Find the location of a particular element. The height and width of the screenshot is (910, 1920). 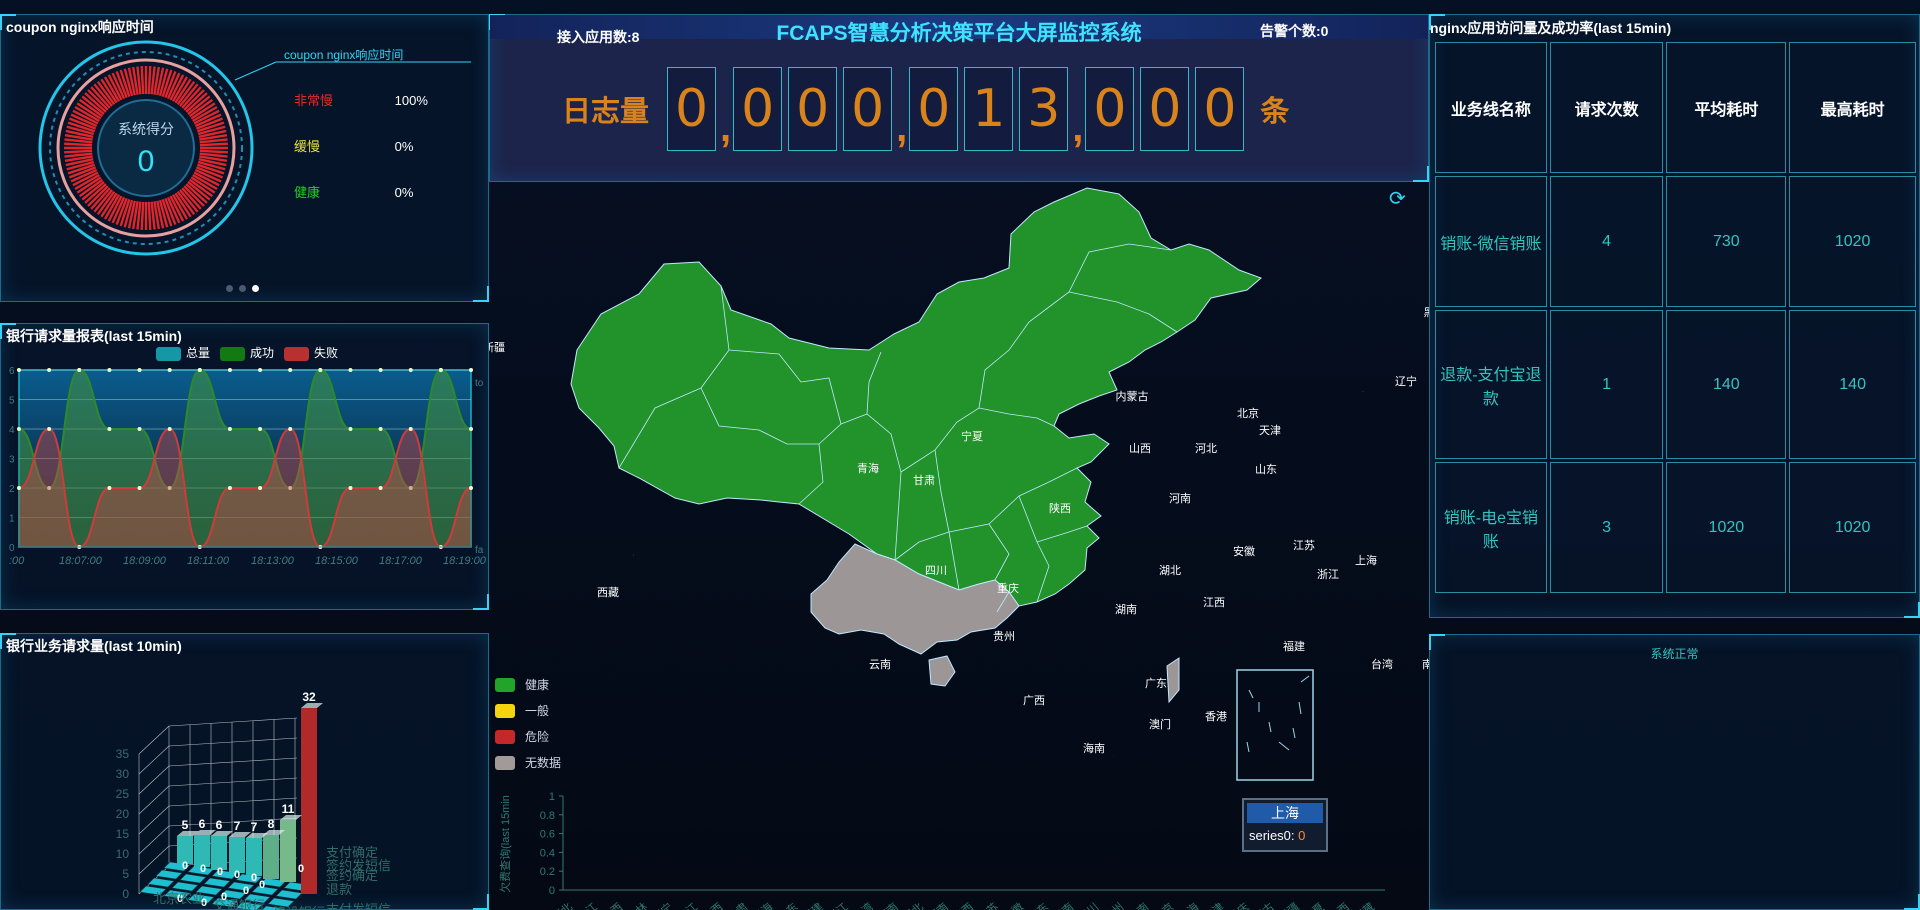

table-cell: 退款-支付宝退款 is located at coordinates (1491, 384).